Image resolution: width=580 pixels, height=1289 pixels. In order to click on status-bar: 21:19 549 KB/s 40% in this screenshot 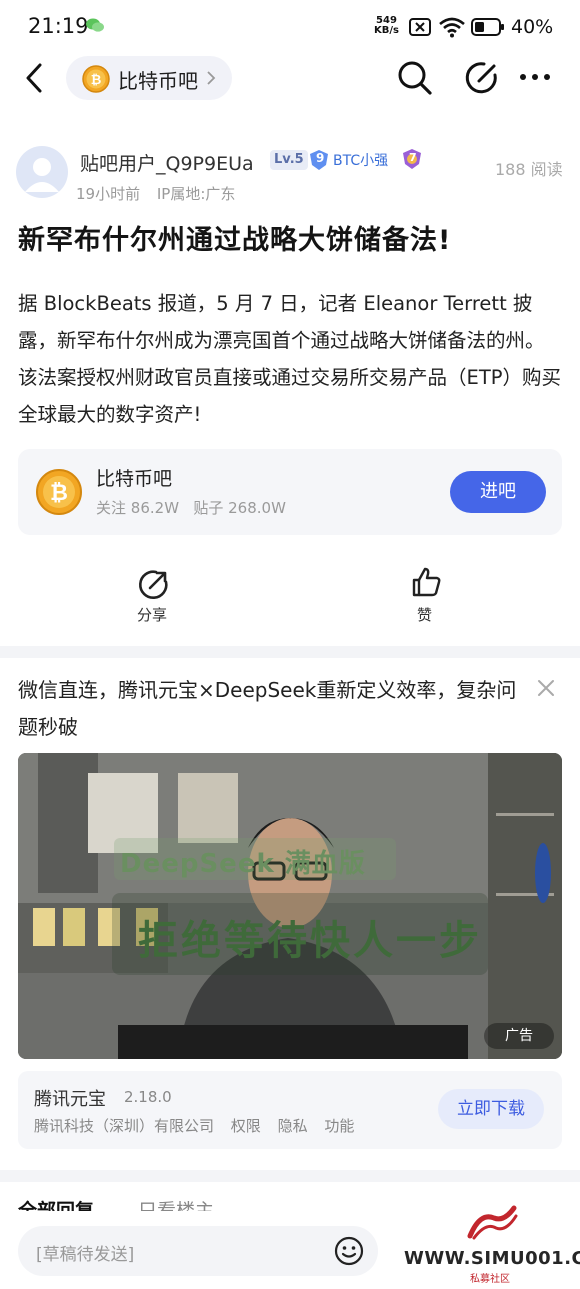, I will do `click(290, 28)`.